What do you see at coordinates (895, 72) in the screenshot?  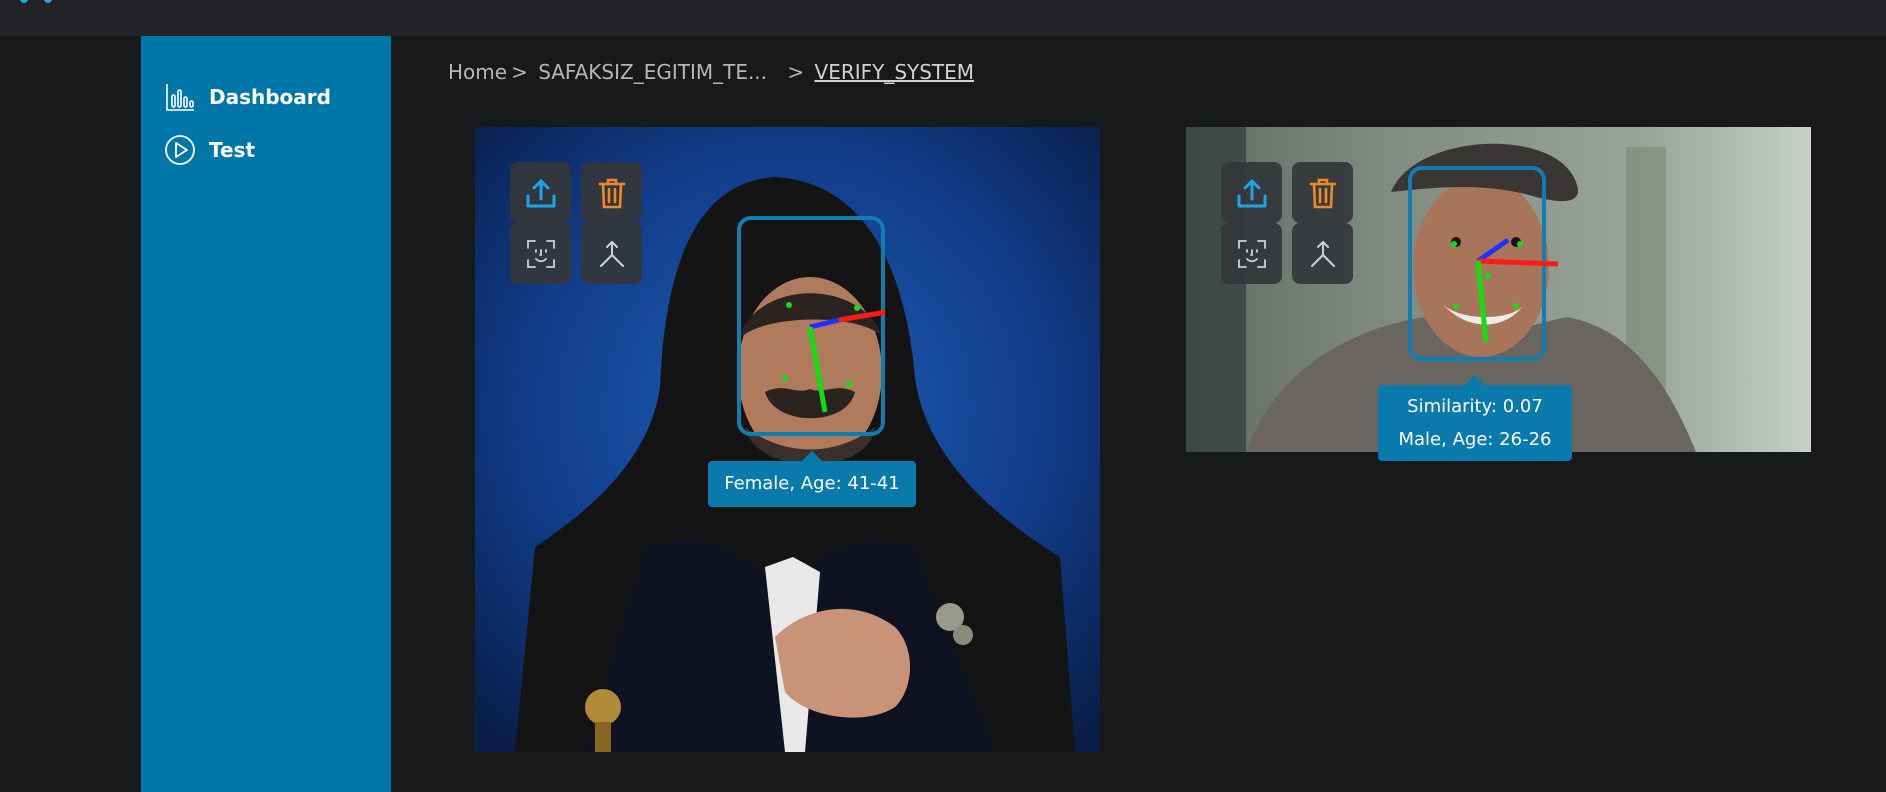 I see `breadcrumb-current: VERIFY_SYSTEM` at bounding box center [895, 72].